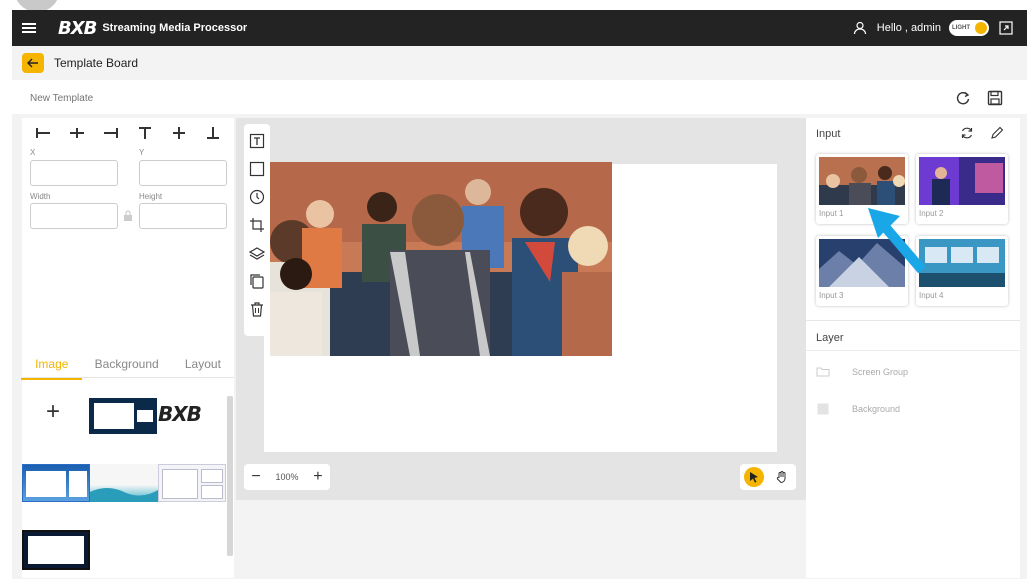  I want to click on arrow-left-icon, so click(32, 63).